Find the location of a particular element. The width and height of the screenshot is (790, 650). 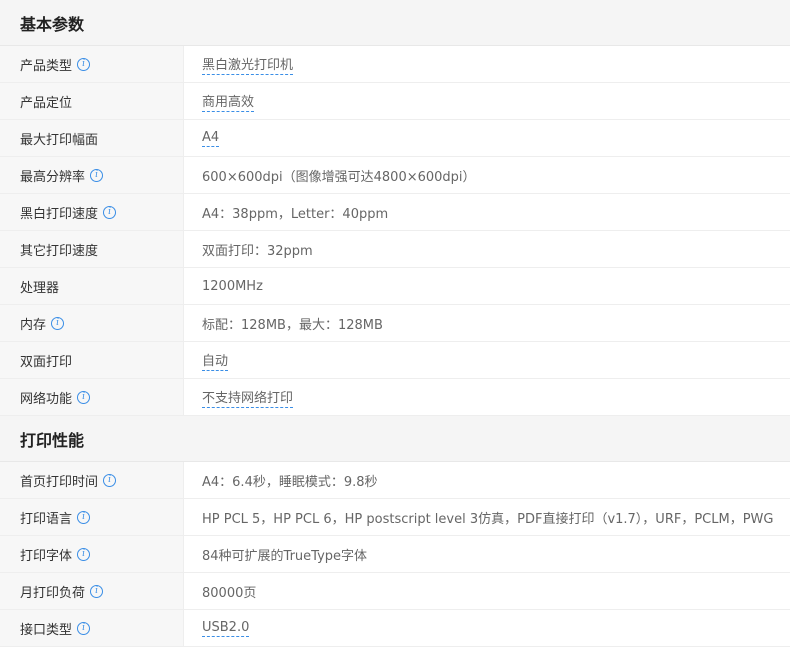

spec-value-link: 不支持网络打印 is located at coordinates (248, 397).